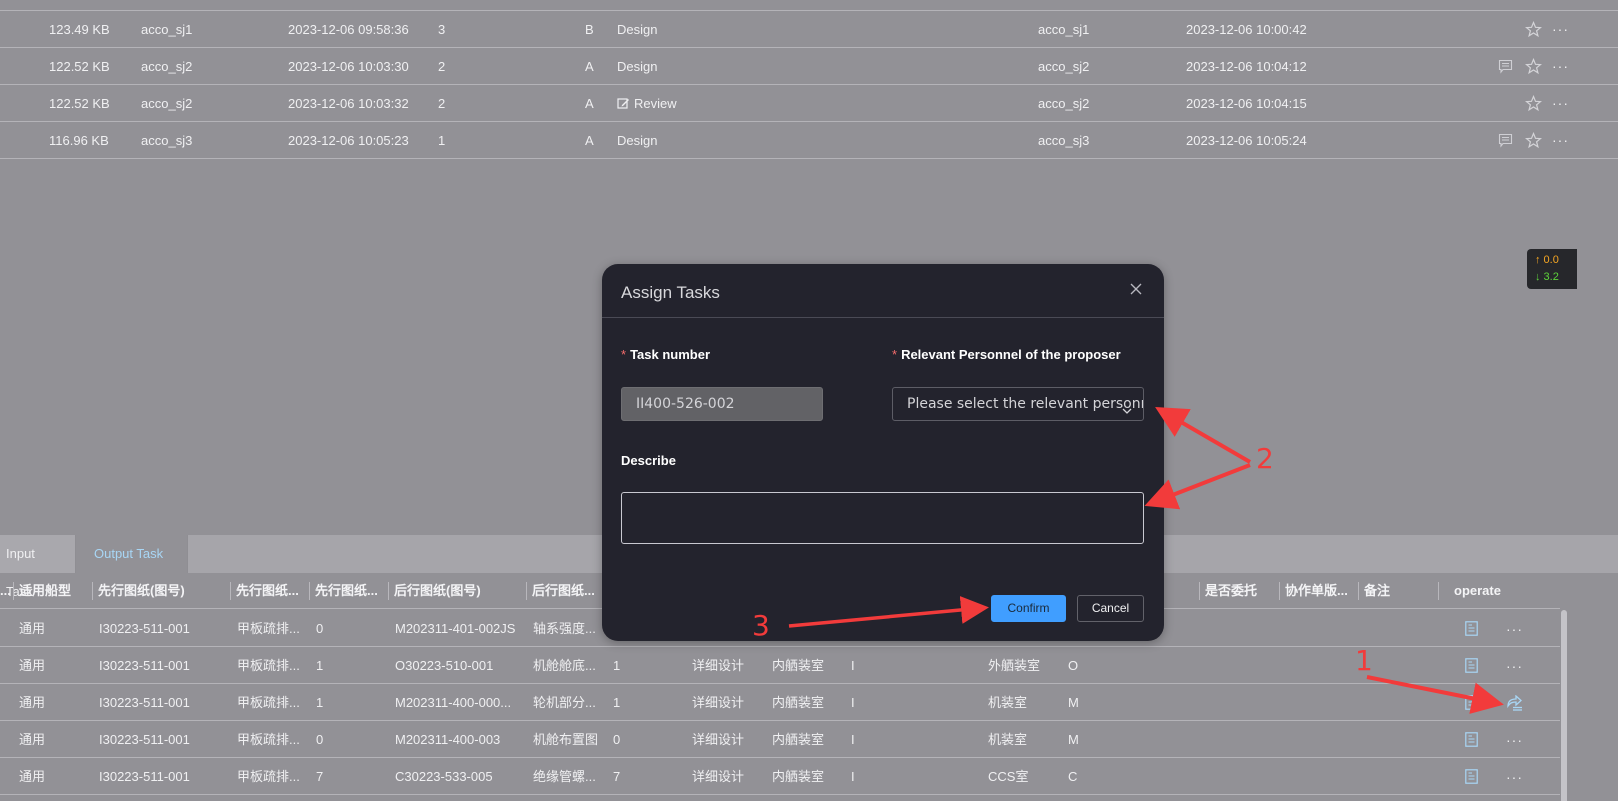 The height and width of the screenshot is (801, 1618). Describe the element at coordinates (1197, 486) in the screenshot. I see `annotation-arrow-2b` at that location.